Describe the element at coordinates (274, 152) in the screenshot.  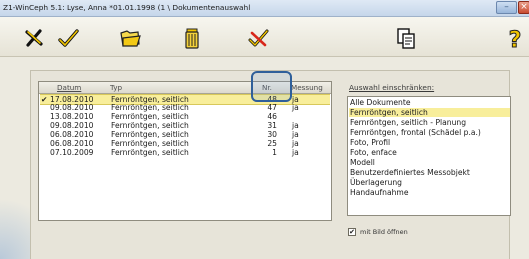
I see `row-nr: 1` at that location.